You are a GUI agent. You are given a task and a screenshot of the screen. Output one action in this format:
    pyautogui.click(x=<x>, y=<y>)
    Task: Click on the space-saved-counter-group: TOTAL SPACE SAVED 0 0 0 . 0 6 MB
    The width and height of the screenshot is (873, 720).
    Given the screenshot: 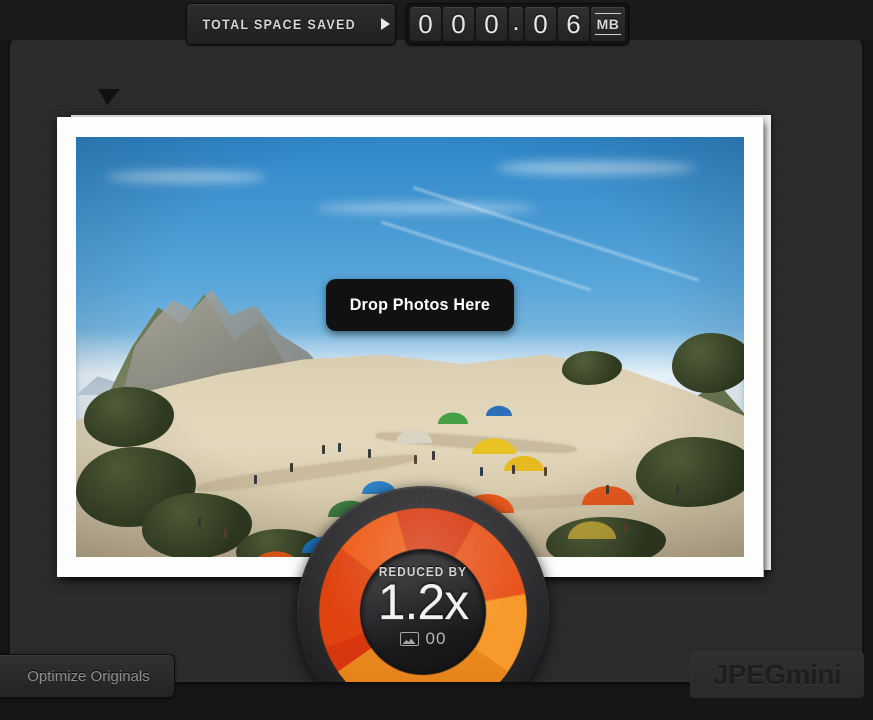 What is the action you would take?
    pyautogui.click(x=407, y=24)
    